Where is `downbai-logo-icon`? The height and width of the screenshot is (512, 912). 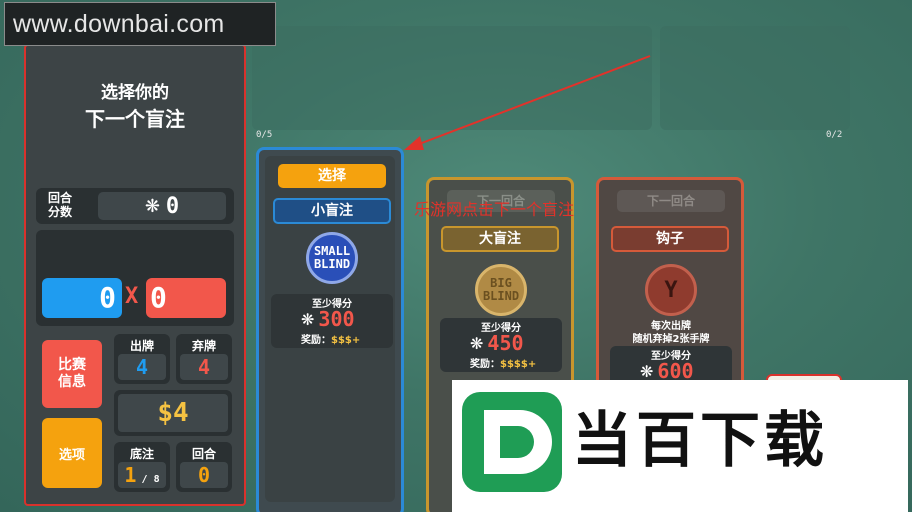 downbai-logo-icon is located at coordinates (512, 442).